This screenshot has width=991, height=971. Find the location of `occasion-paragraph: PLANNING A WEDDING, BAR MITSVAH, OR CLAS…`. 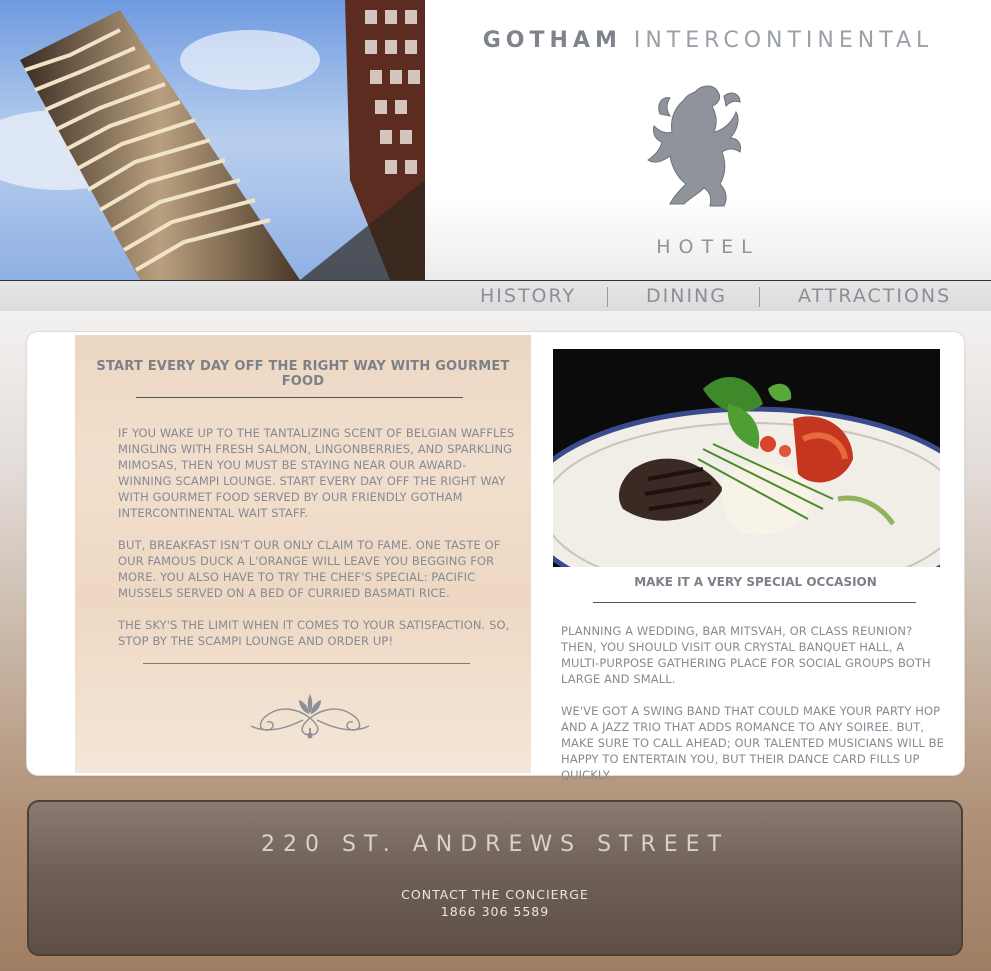

occasion-paragraph: PLANNING A WEDDING, BAR MITSVAH, OR CLAS… is located at coordinates (746, 655).